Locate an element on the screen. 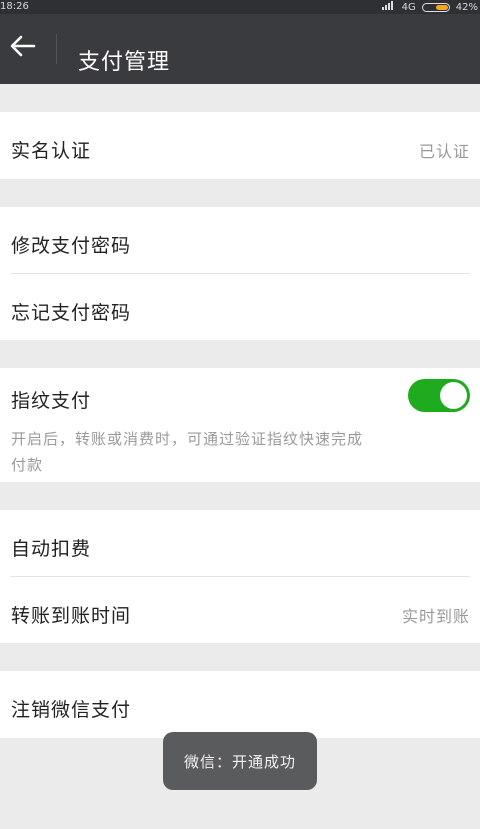  toast-text: 微信：开通成功 is located at coordinates (239, 761).